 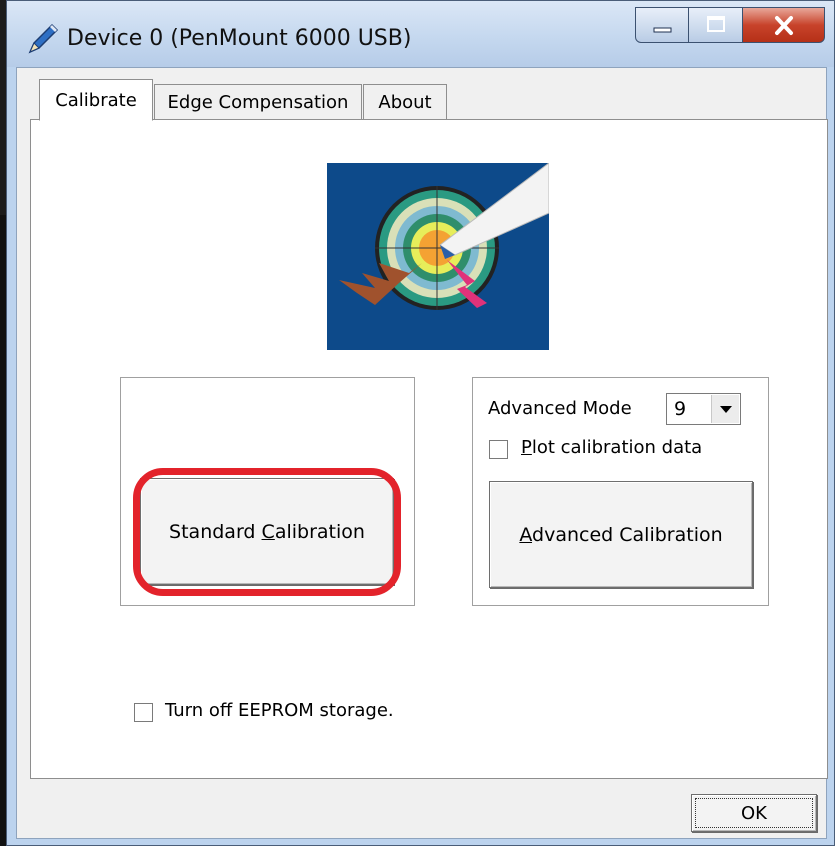 I want to click on tab-calibrate: Calibrate, so click(x=96, y=100).